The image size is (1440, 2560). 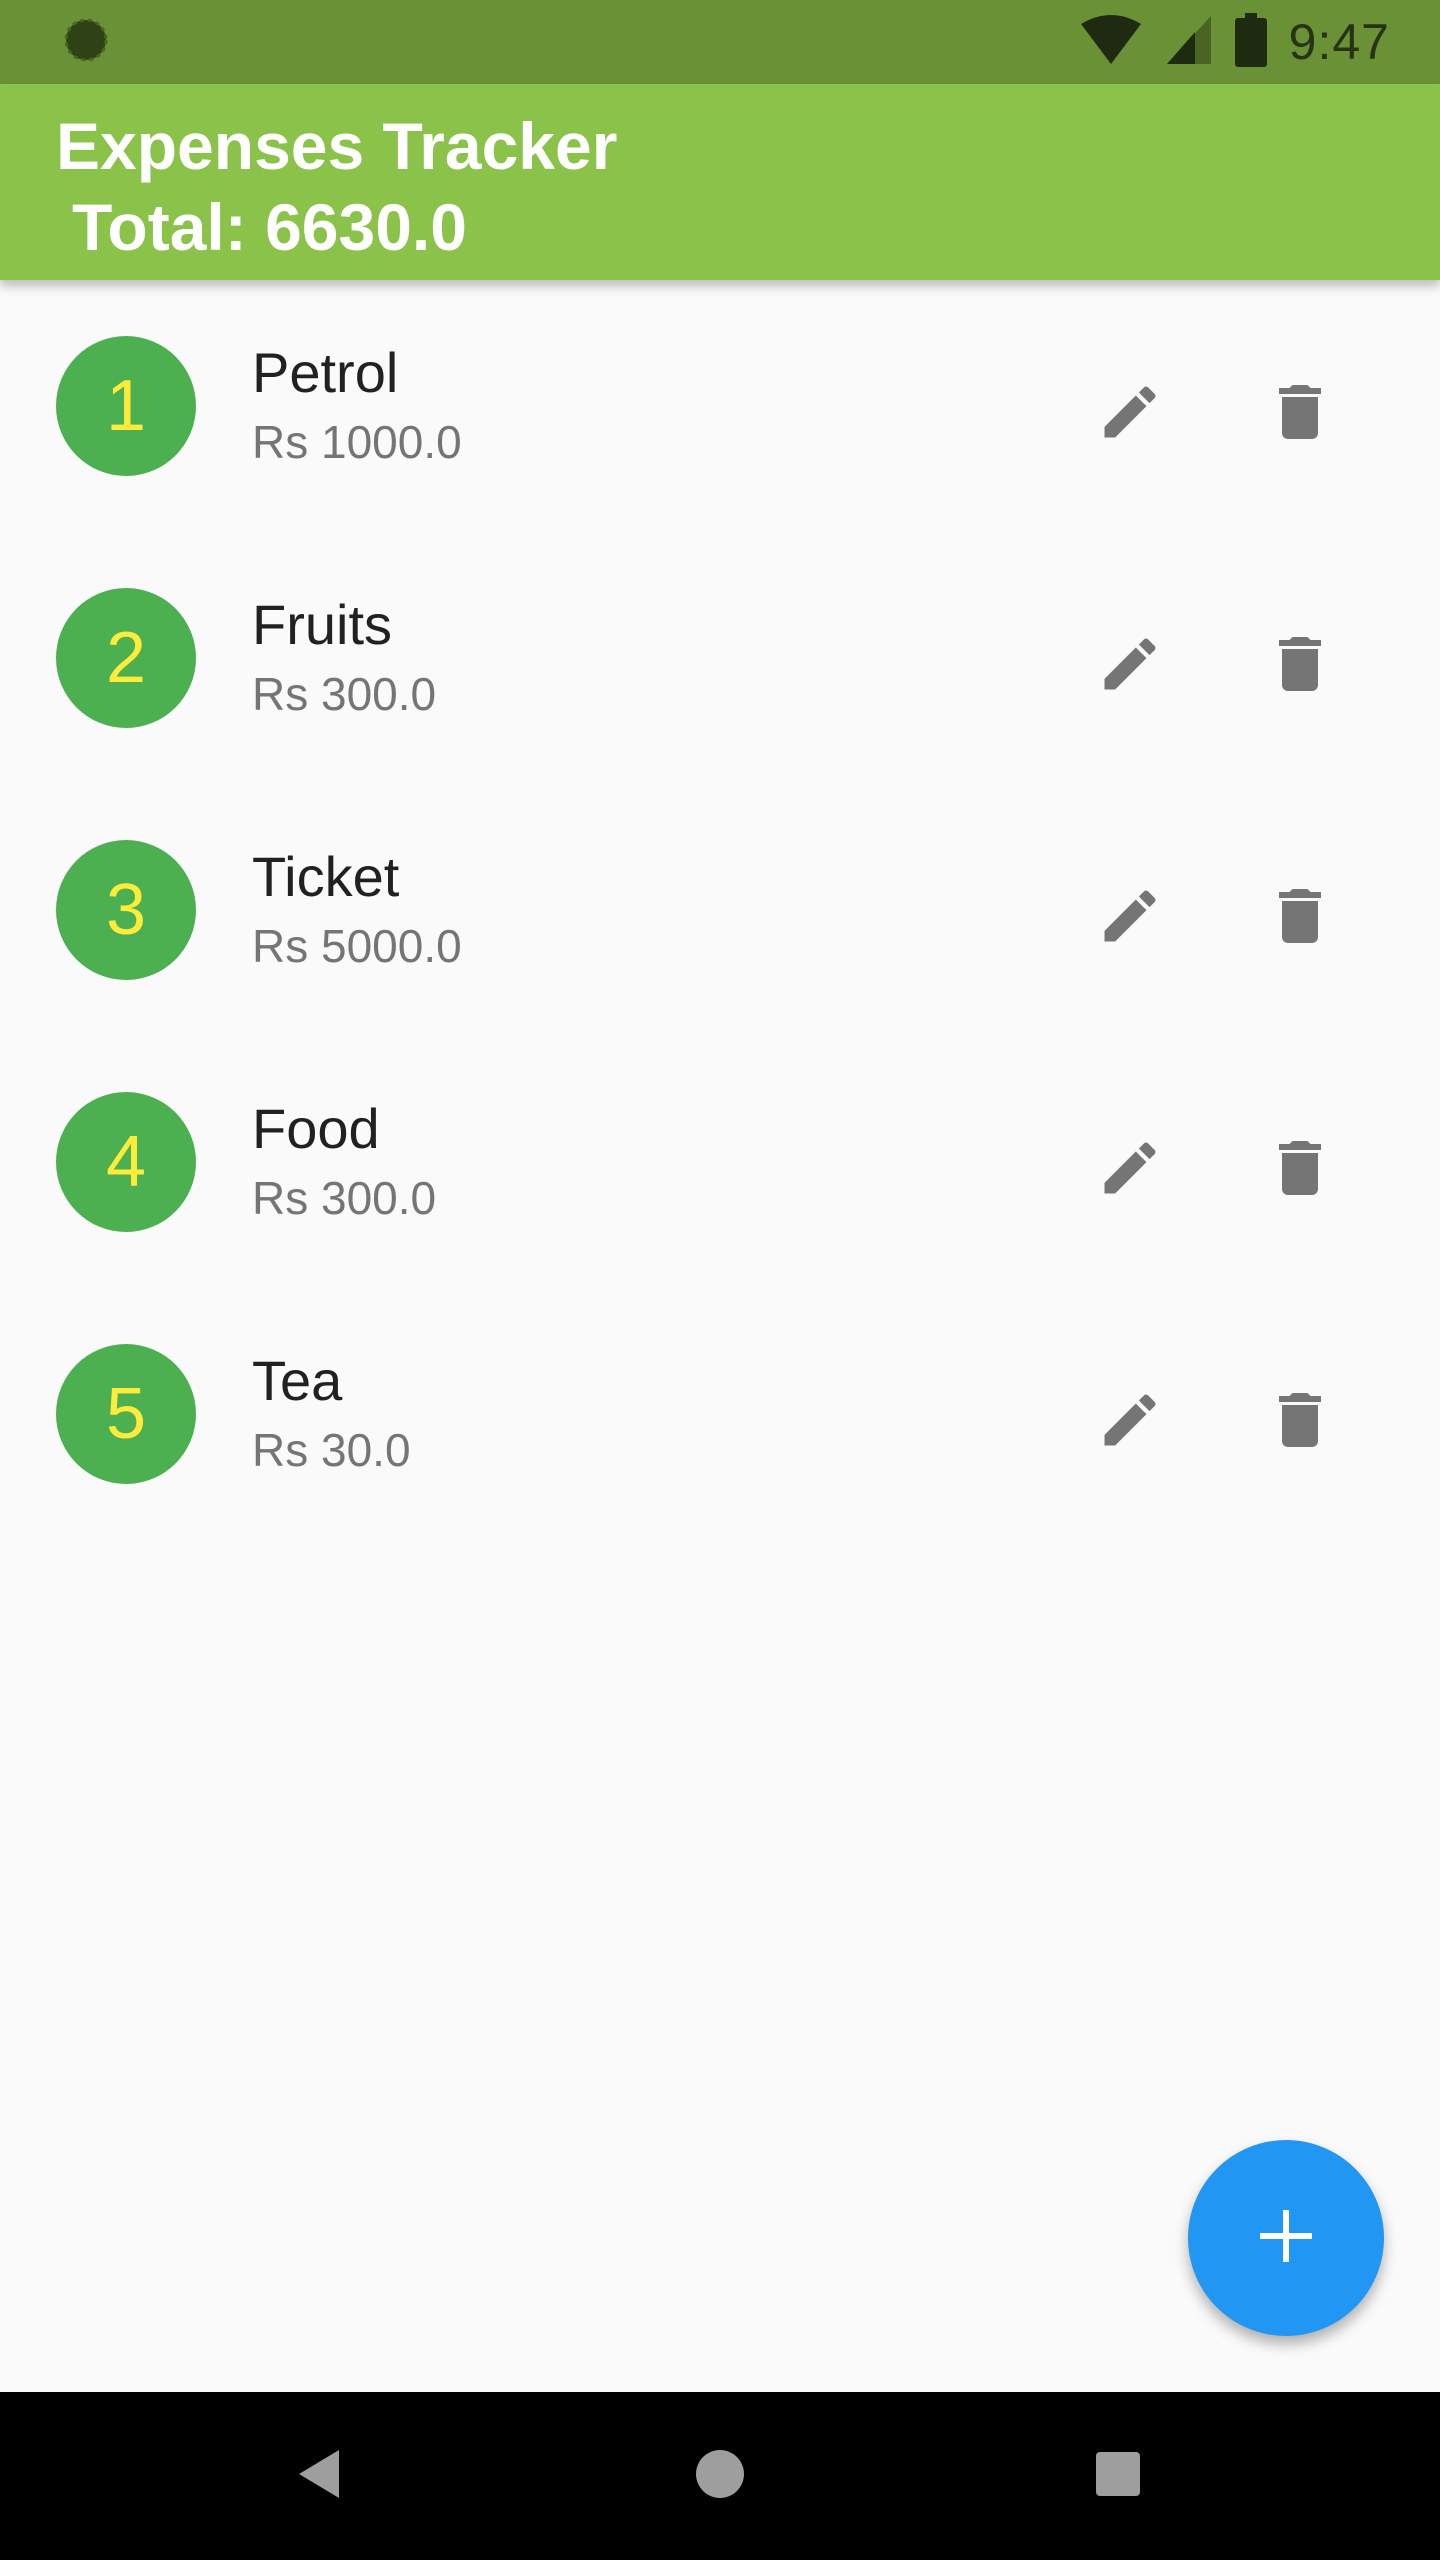 What do you see at coordinates (720, 42) in the screenshot?
I see `status-bar: 9:47` at bounding box center [720, 42].